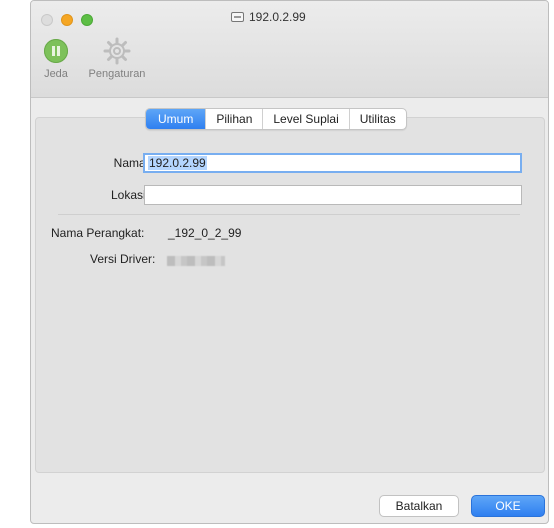 This screenshot has width=554, height=528. I want to click on tab-general: Umum, so click(176, 119).